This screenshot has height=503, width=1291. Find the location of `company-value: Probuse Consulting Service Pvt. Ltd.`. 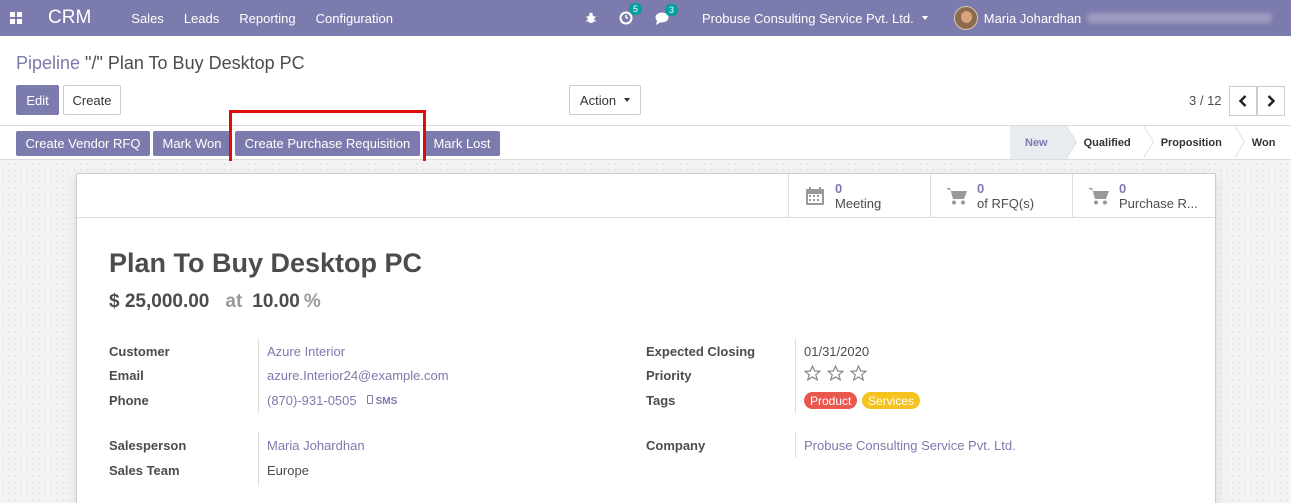

company-value: Probuse Consulting Service Pvt. Ltd. is located at coordinates (910, 445).